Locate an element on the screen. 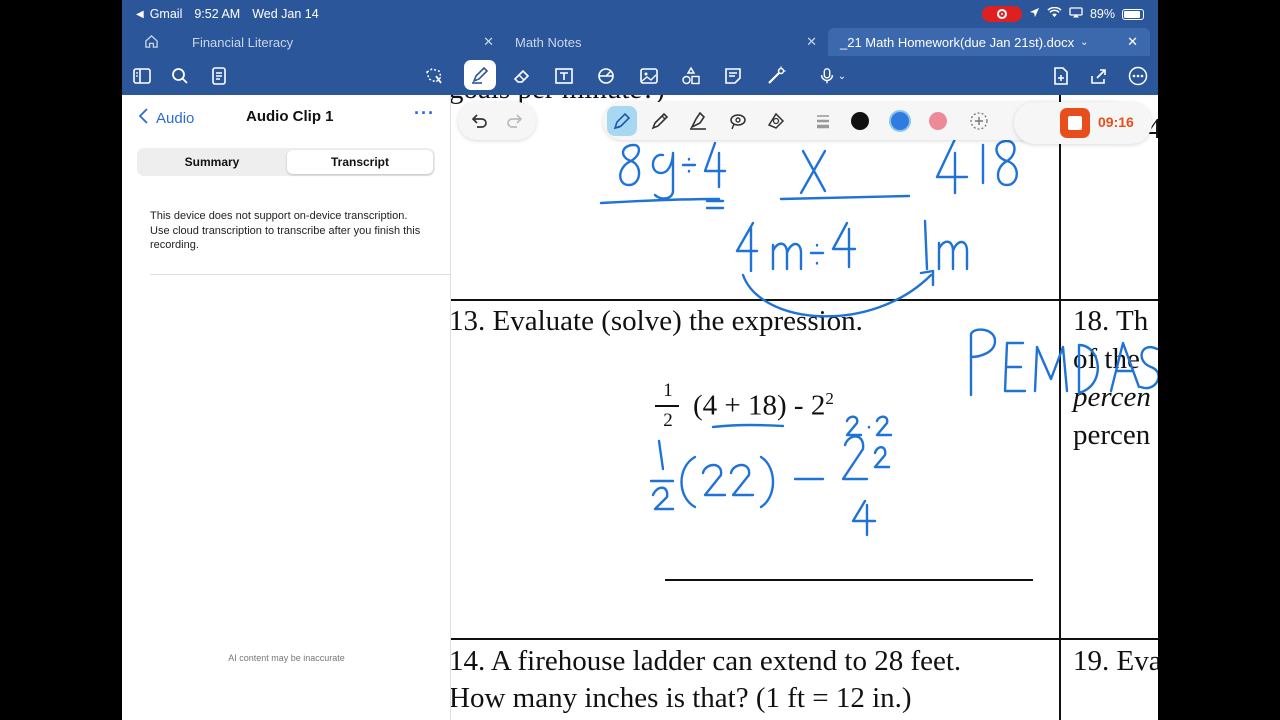 The width and height of the screenshot is (1280, 720). status-bar: ◀ Gmail 9:52 AM Wed Jan 14 89% is located at coordinates (640, 14).